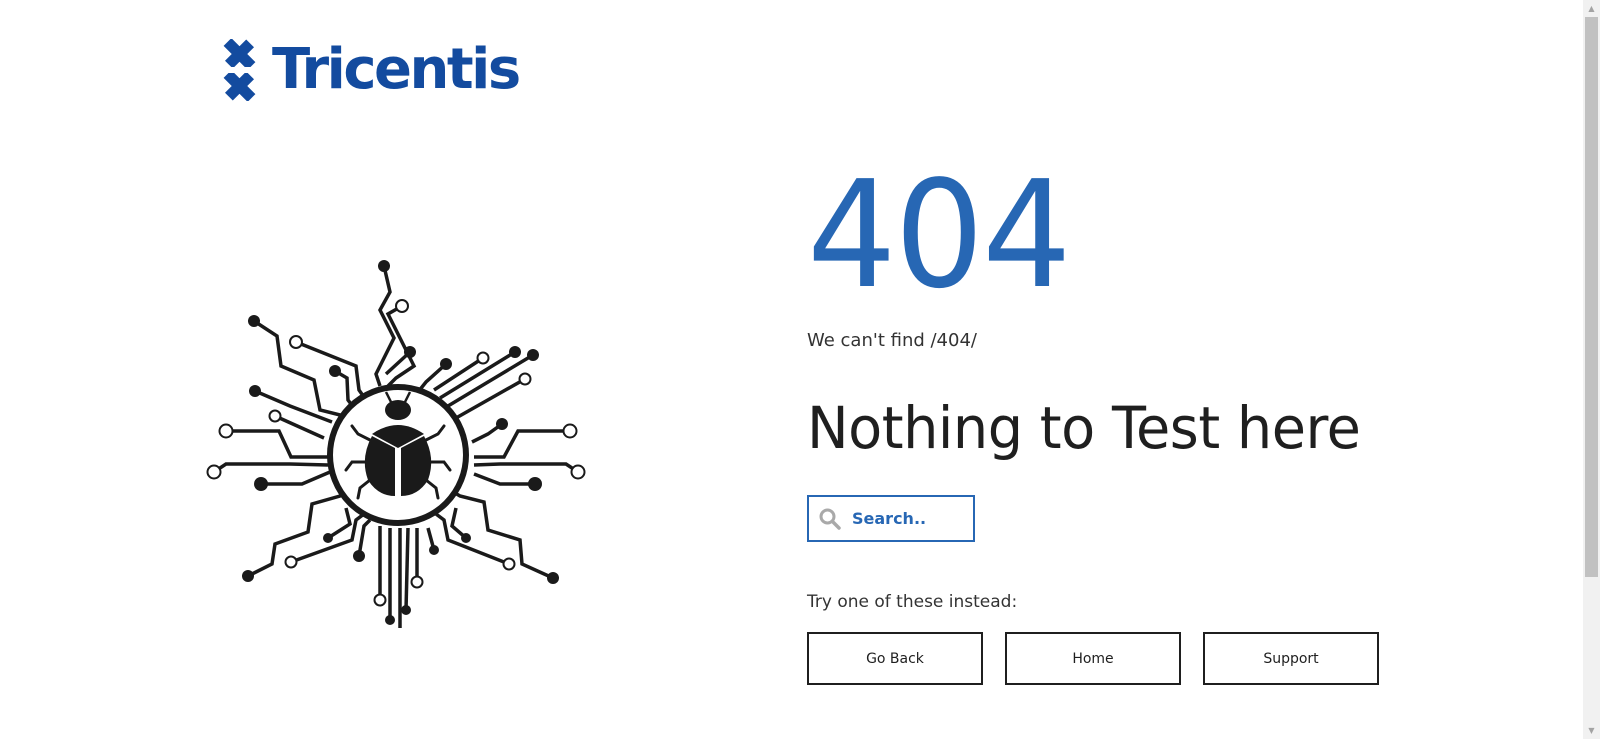  I want to click on search-box, so click(891, 518).